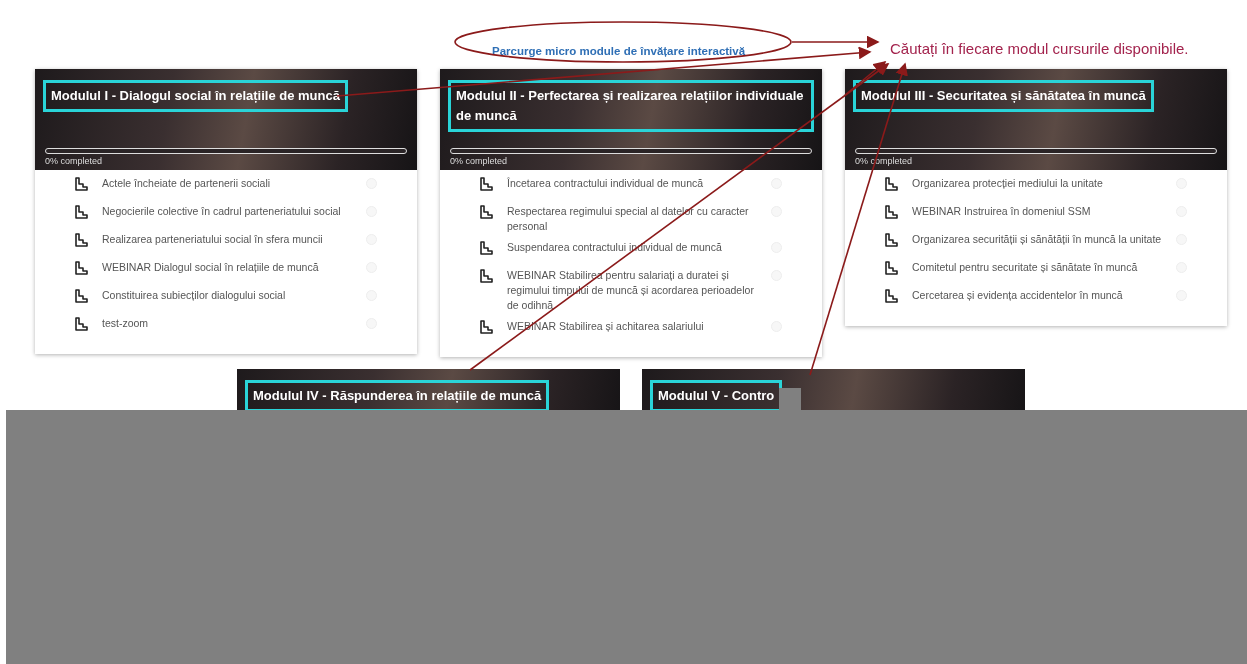 This screenshot has width=1247, height=664. What do you see at coordinates (195, 96) in the screenshot?
I see `module-title: Modulul I - Dialogul social în relațiile de muncă` at bounding box center [195, 96].